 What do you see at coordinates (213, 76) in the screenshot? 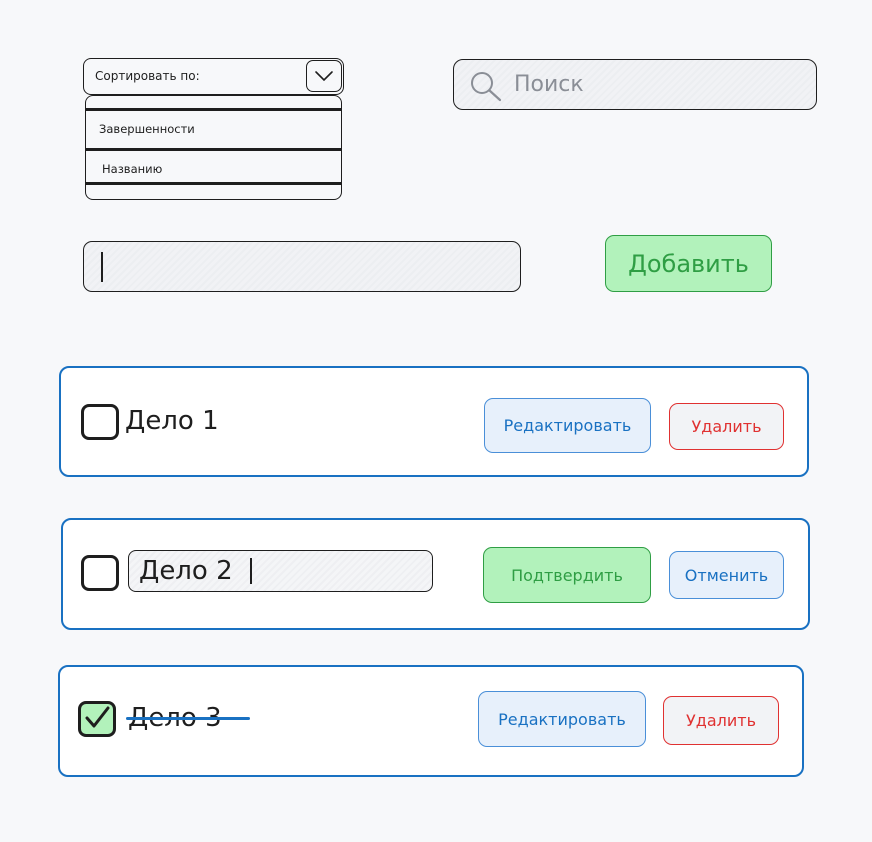
I see `sort-dropdown: Сортировать по:` at bounding box center [213, 76].